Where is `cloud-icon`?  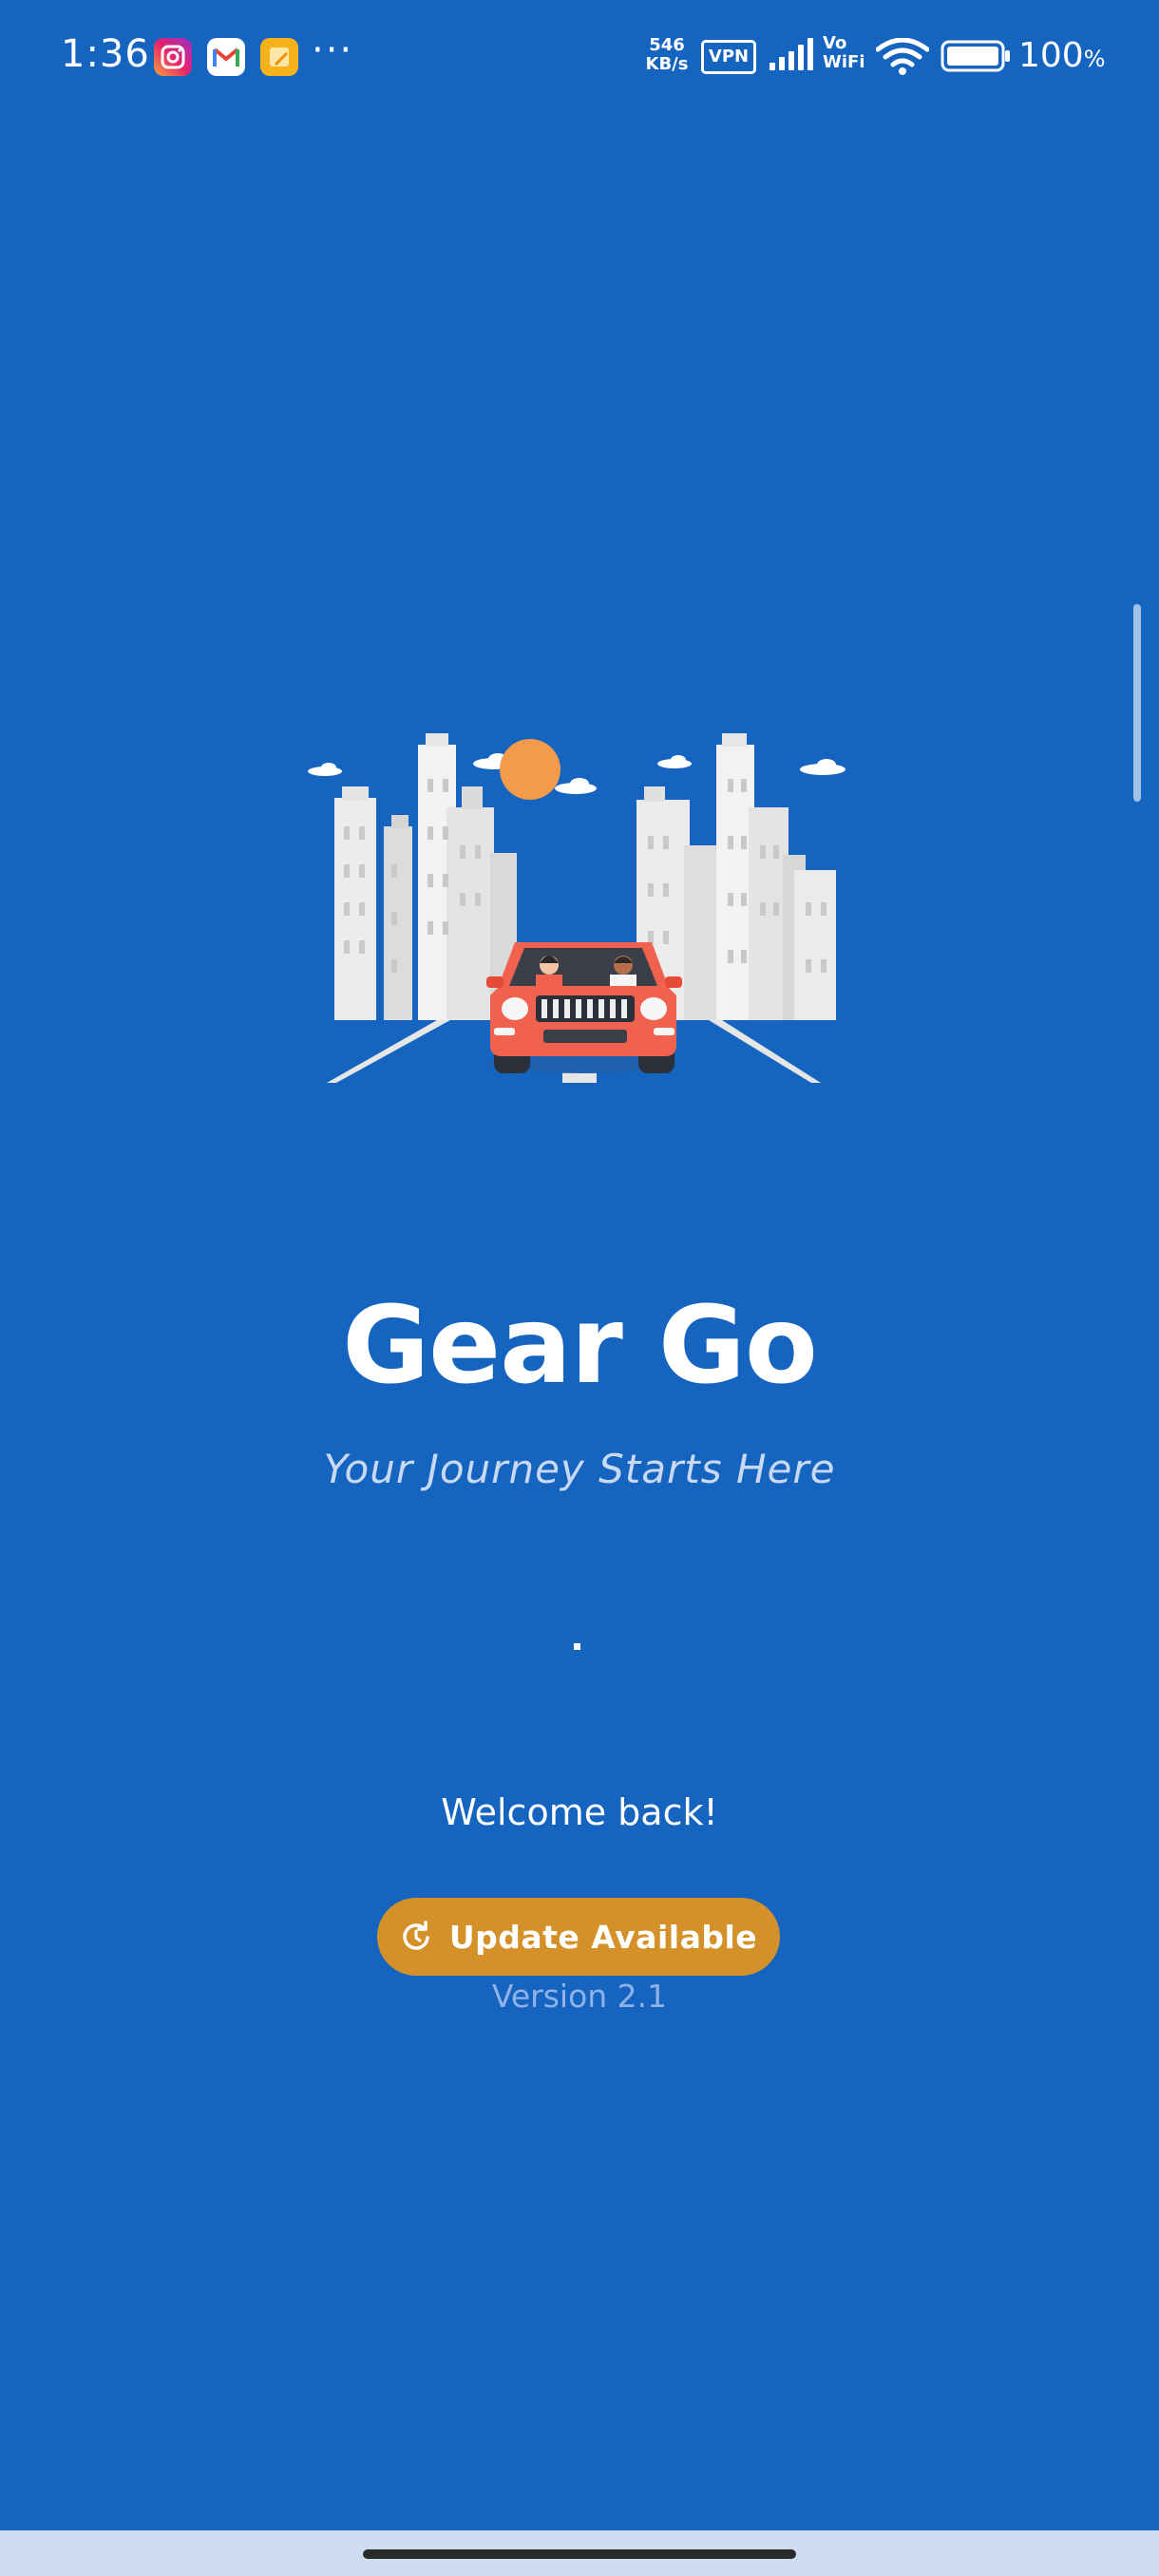 cloud-icon is located at coordinates (577, 773).